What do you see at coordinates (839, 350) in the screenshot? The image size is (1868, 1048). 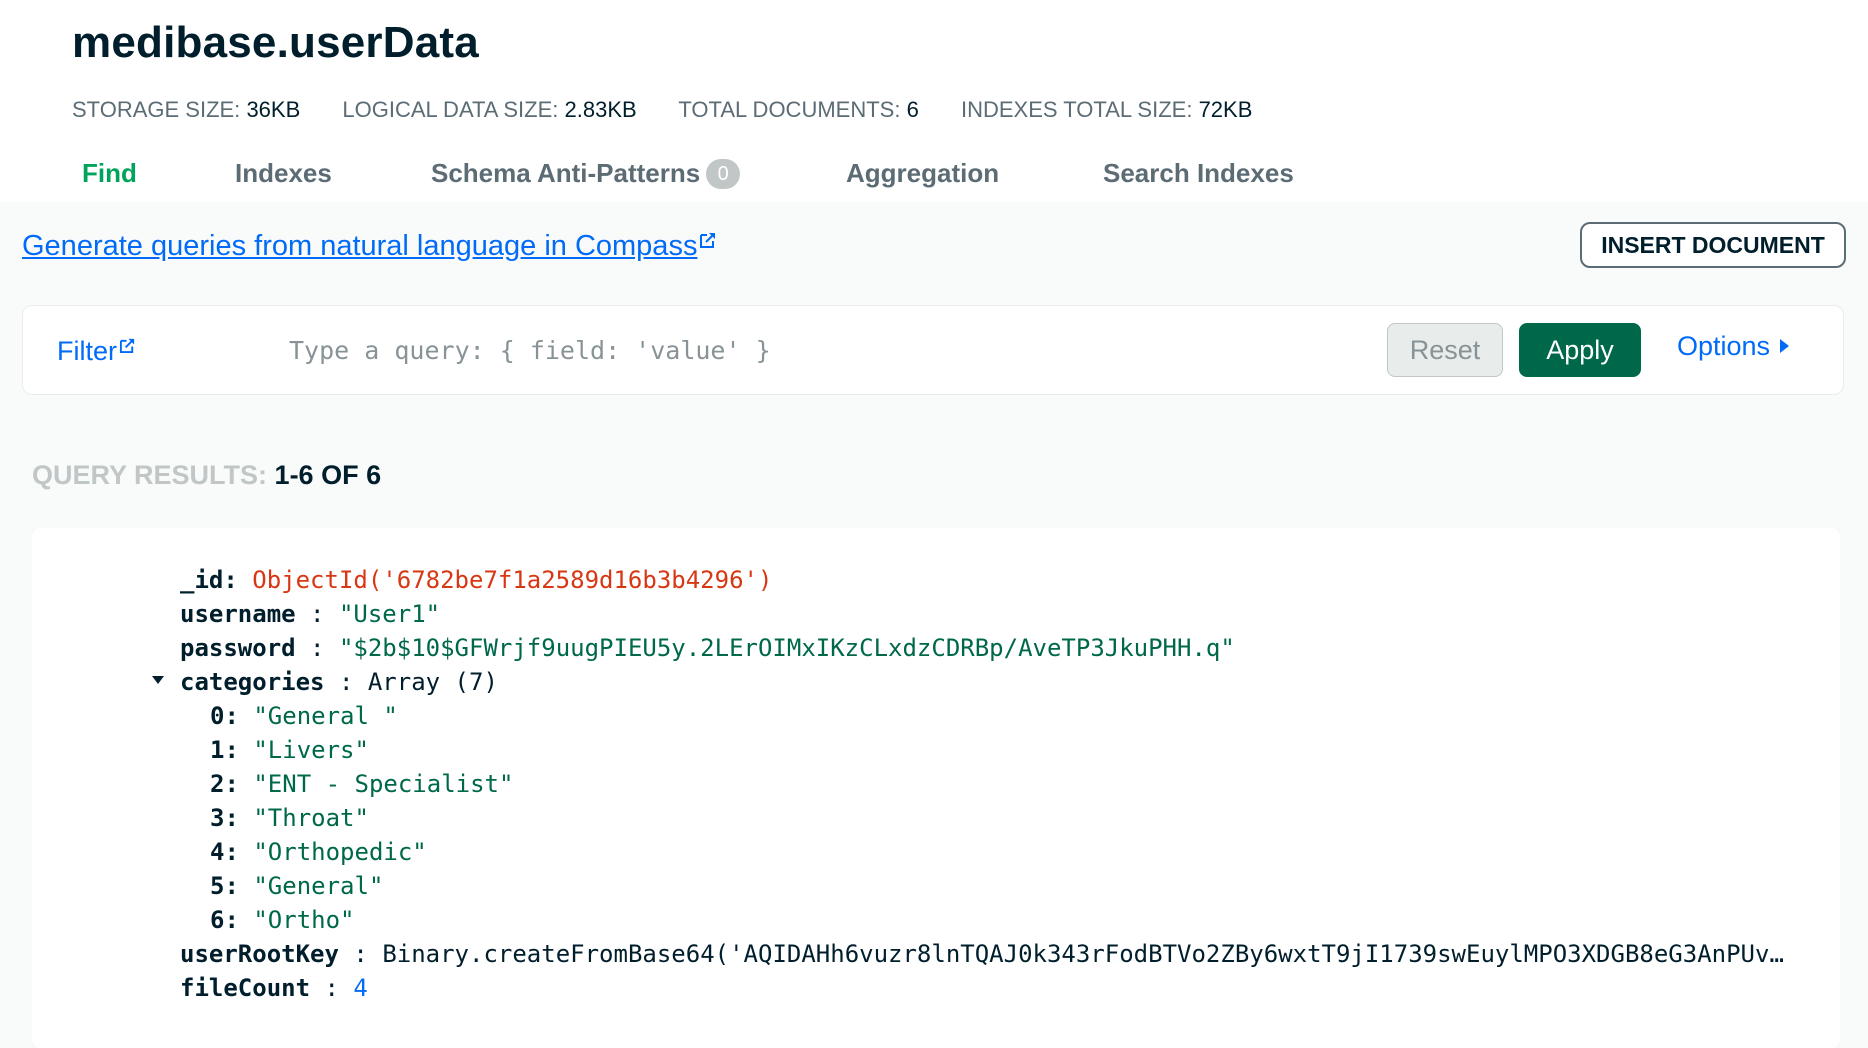 I see `query-input` at bounding box center [839, 350].